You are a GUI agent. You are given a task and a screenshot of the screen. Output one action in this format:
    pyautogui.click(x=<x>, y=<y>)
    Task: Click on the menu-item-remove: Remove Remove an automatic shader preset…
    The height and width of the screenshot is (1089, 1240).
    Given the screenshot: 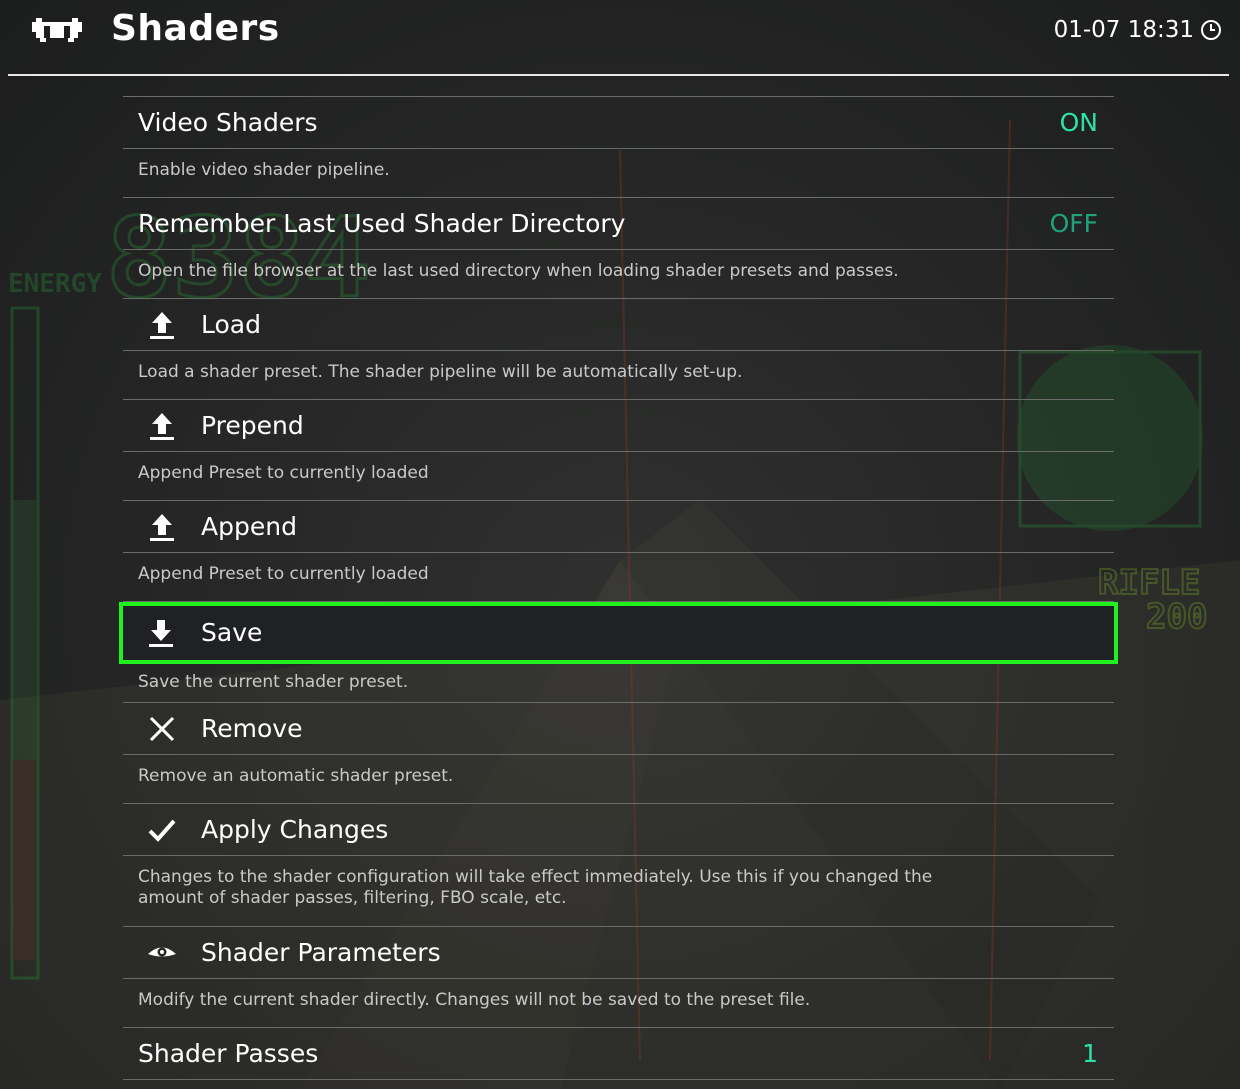 What is the action you would take?
    pyautogui.click(x=618, y=752)
    